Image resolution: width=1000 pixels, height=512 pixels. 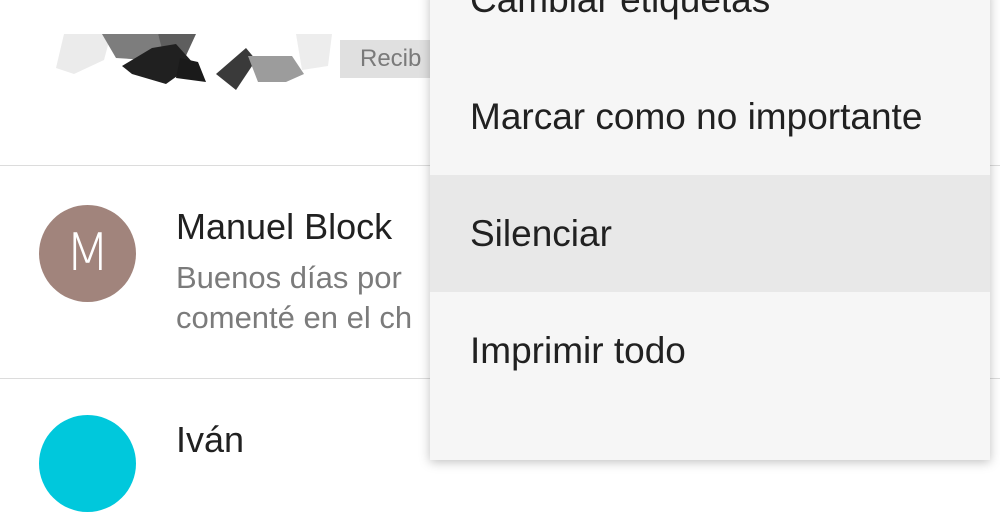 What do you see at coordinates (710, 350) in the screenshot?
I see `menu-item-imprimir-todo: Imprimir todo` at bounding box center [710, 350].